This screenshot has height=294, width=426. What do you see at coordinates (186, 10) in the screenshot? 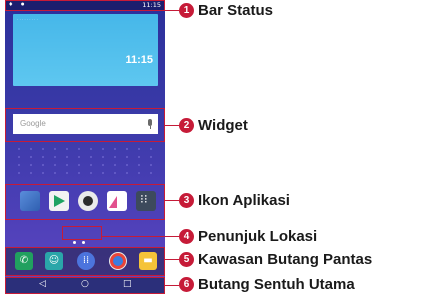
I see `callout-number-1: 1` at bounding box center [186, 10].